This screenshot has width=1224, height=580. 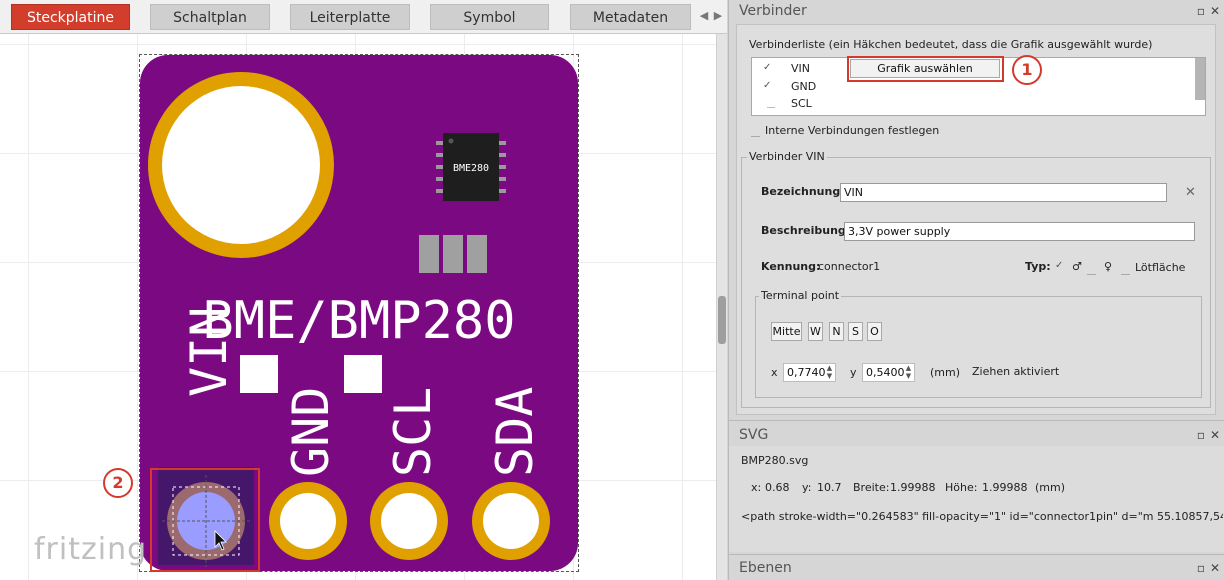 I want to click on bme280-chip: BME280, so click(x=471, y=167).